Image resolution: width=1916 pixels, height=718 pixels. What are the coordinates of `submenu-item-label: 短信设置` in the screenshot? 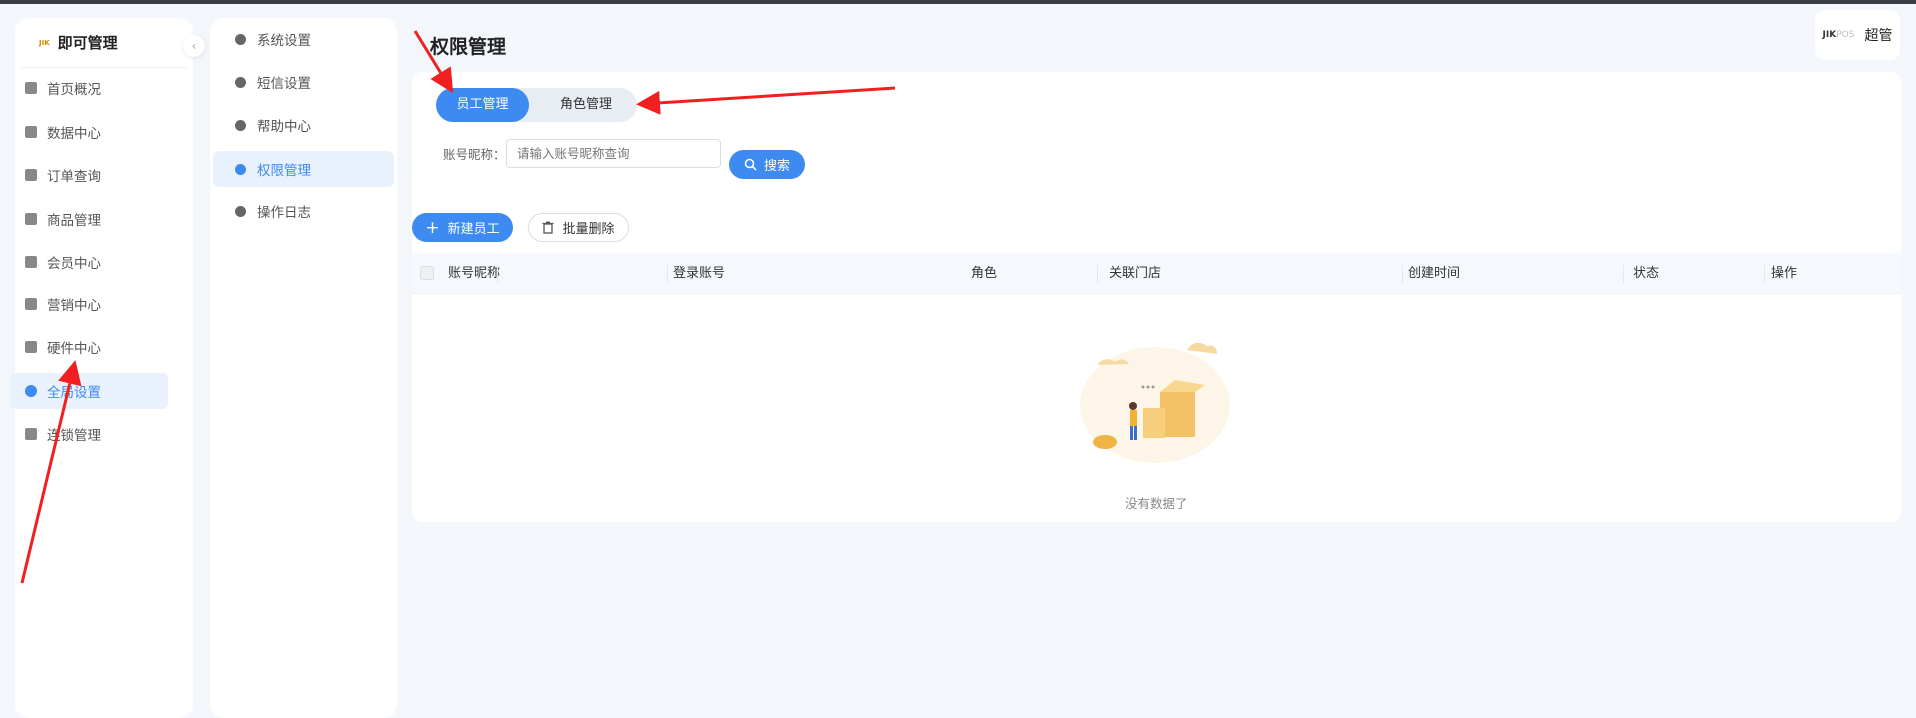 It's located at (284, 84).